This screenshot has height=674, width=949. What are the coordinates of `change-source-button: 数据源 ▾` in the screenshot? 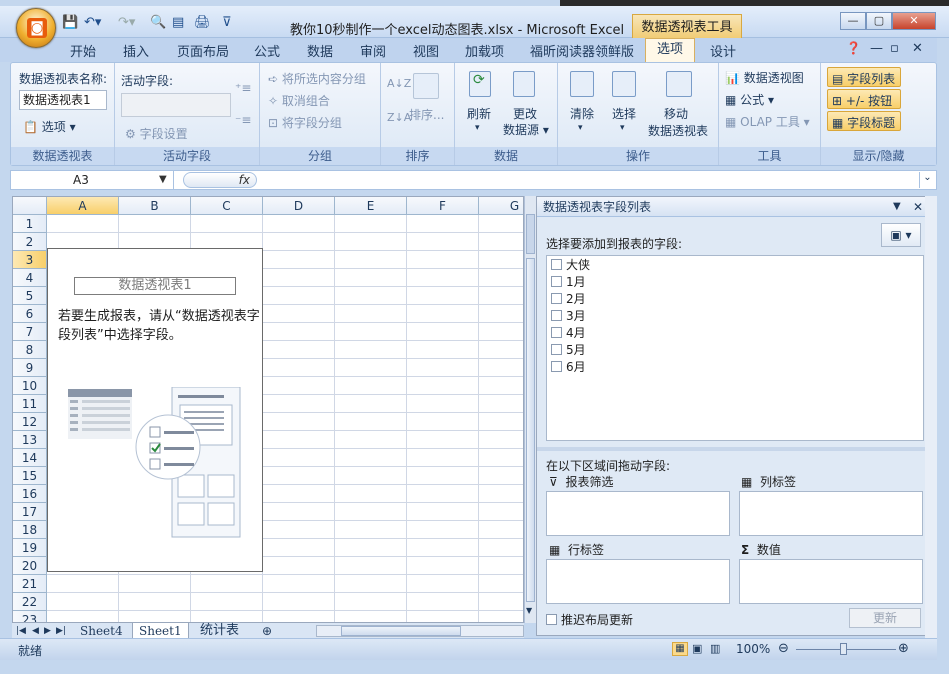 It's located at (526, 129).